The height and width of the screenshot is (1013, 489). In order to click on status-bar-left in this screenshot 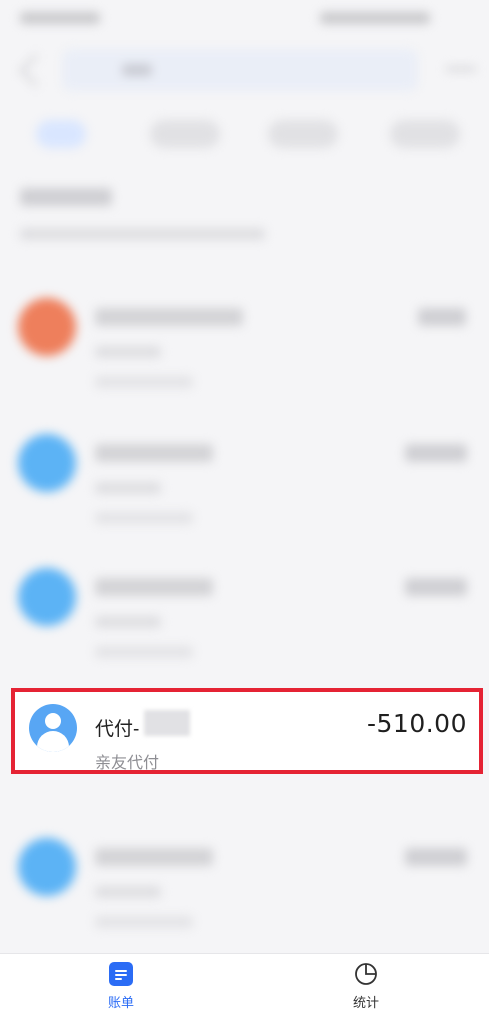, I will do `click(60, 18)`.